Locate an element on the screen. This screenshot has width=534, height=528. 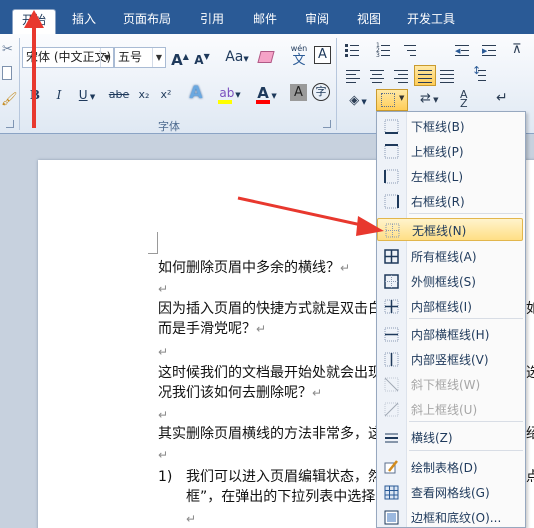
text-effects-button: A is located at coordinates (196, 93).